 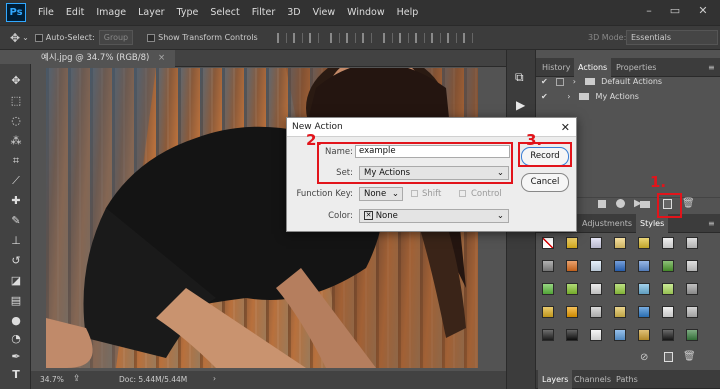 I want to click on distribute-middle-icon, so click(x=403, y=37).